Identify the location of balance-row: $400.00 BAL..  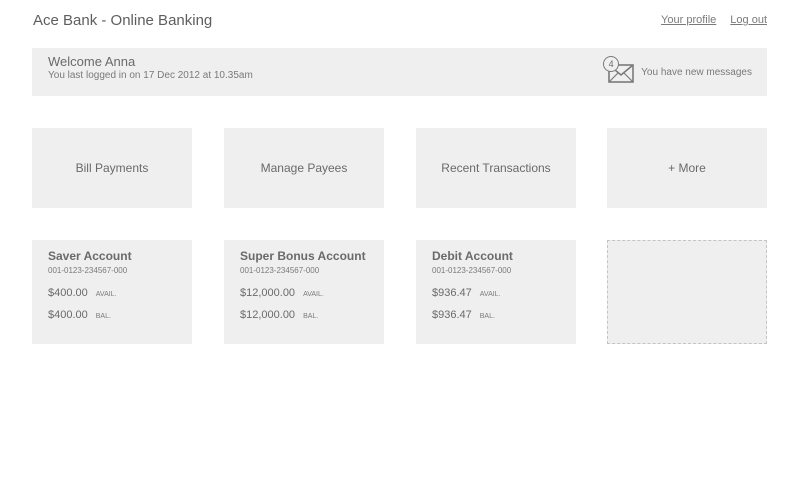
(79, 315).